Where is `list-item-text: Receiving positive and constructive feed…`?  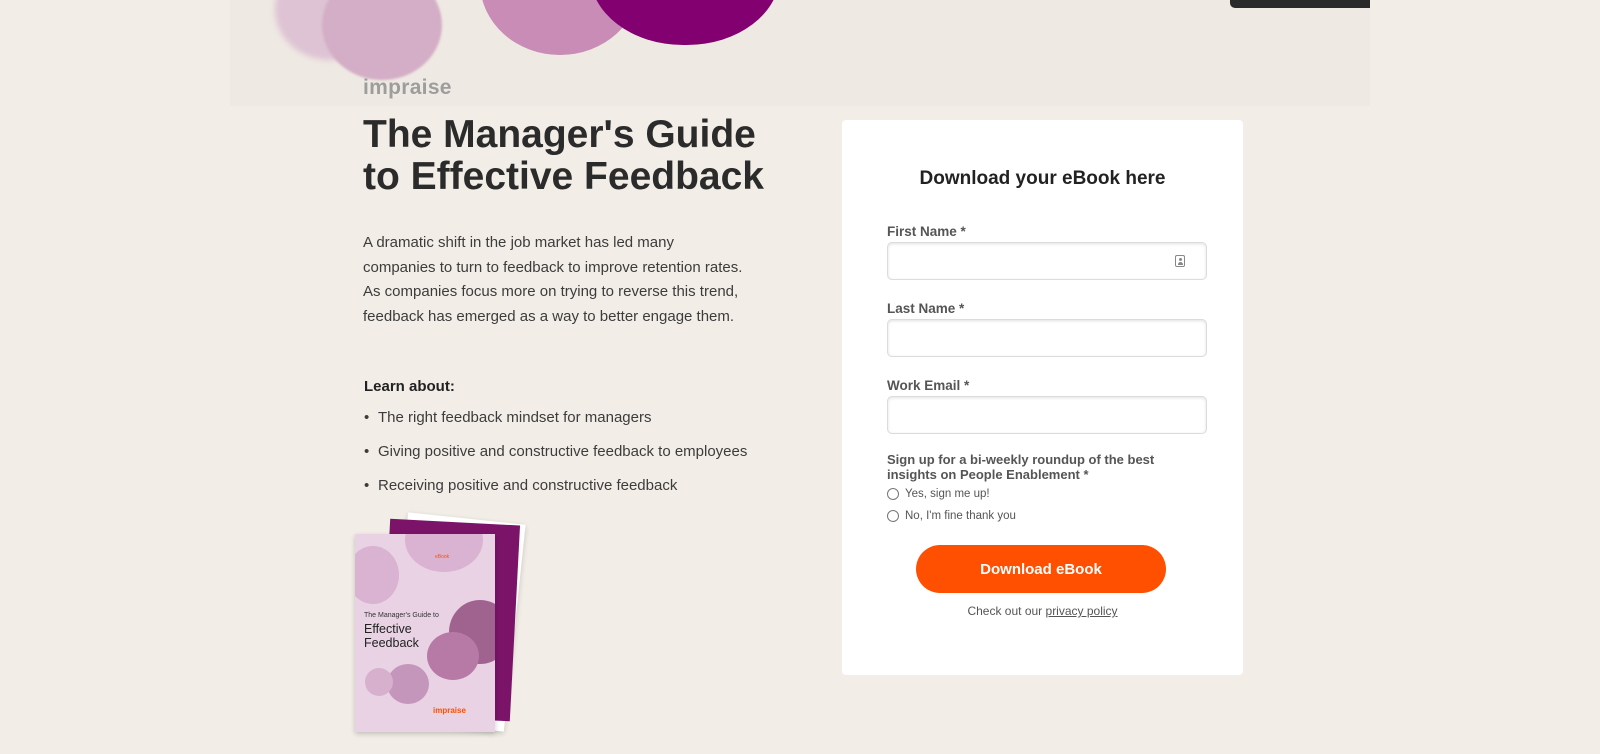
list-item-text: Receiving positive and constructive feed… is located at coordinates (528, 485).